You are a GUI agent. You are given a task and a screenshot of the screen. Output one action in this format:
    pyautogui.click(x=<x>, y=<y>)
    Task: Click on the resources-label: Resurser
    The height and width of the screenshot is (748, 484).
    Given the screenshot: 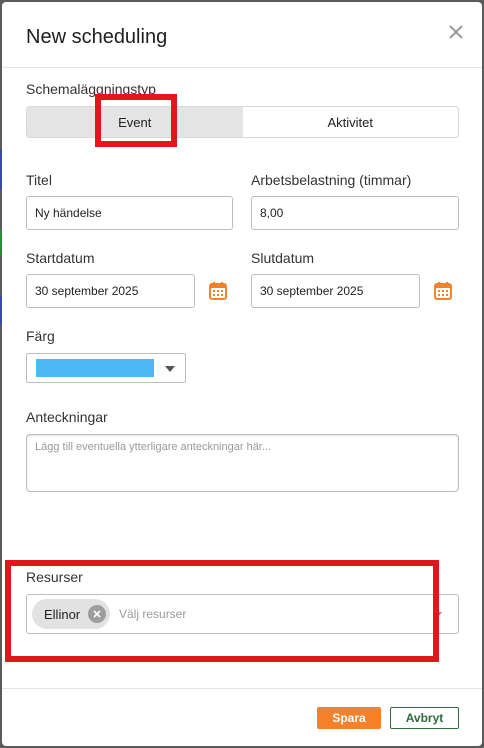 What is the action you would take?
    pyautogui.click(x=54, y=577)
    